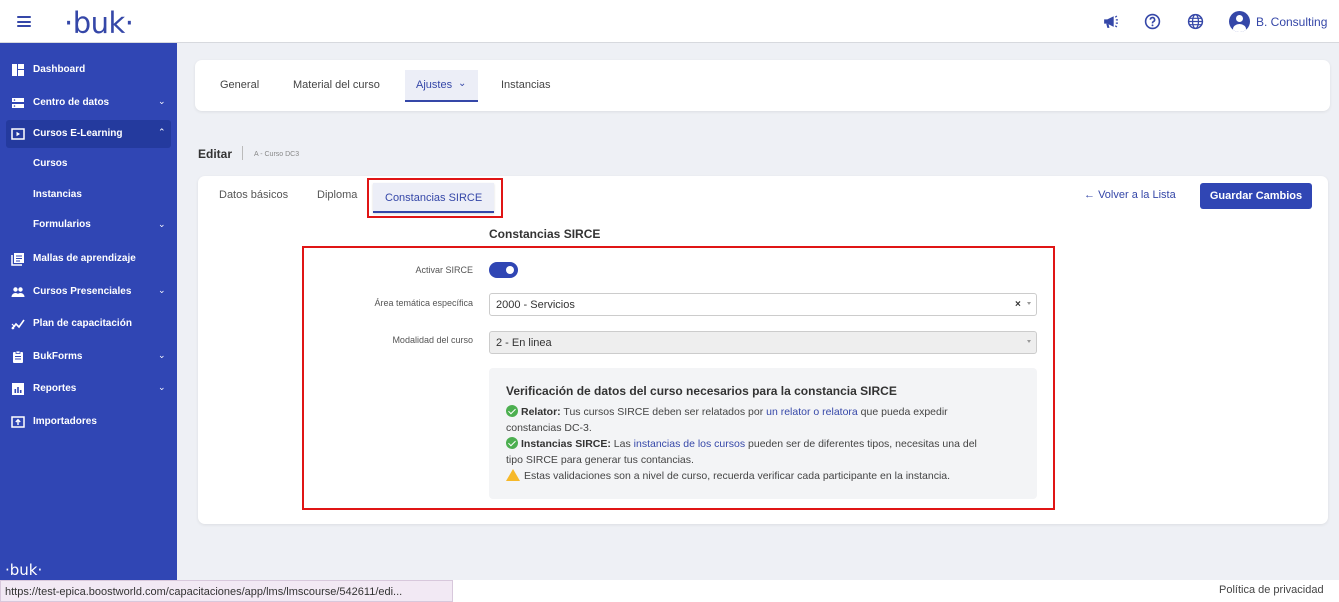 This screenshot has width=1339, height=602. I want to click on menu-icon, so click(24, 21).